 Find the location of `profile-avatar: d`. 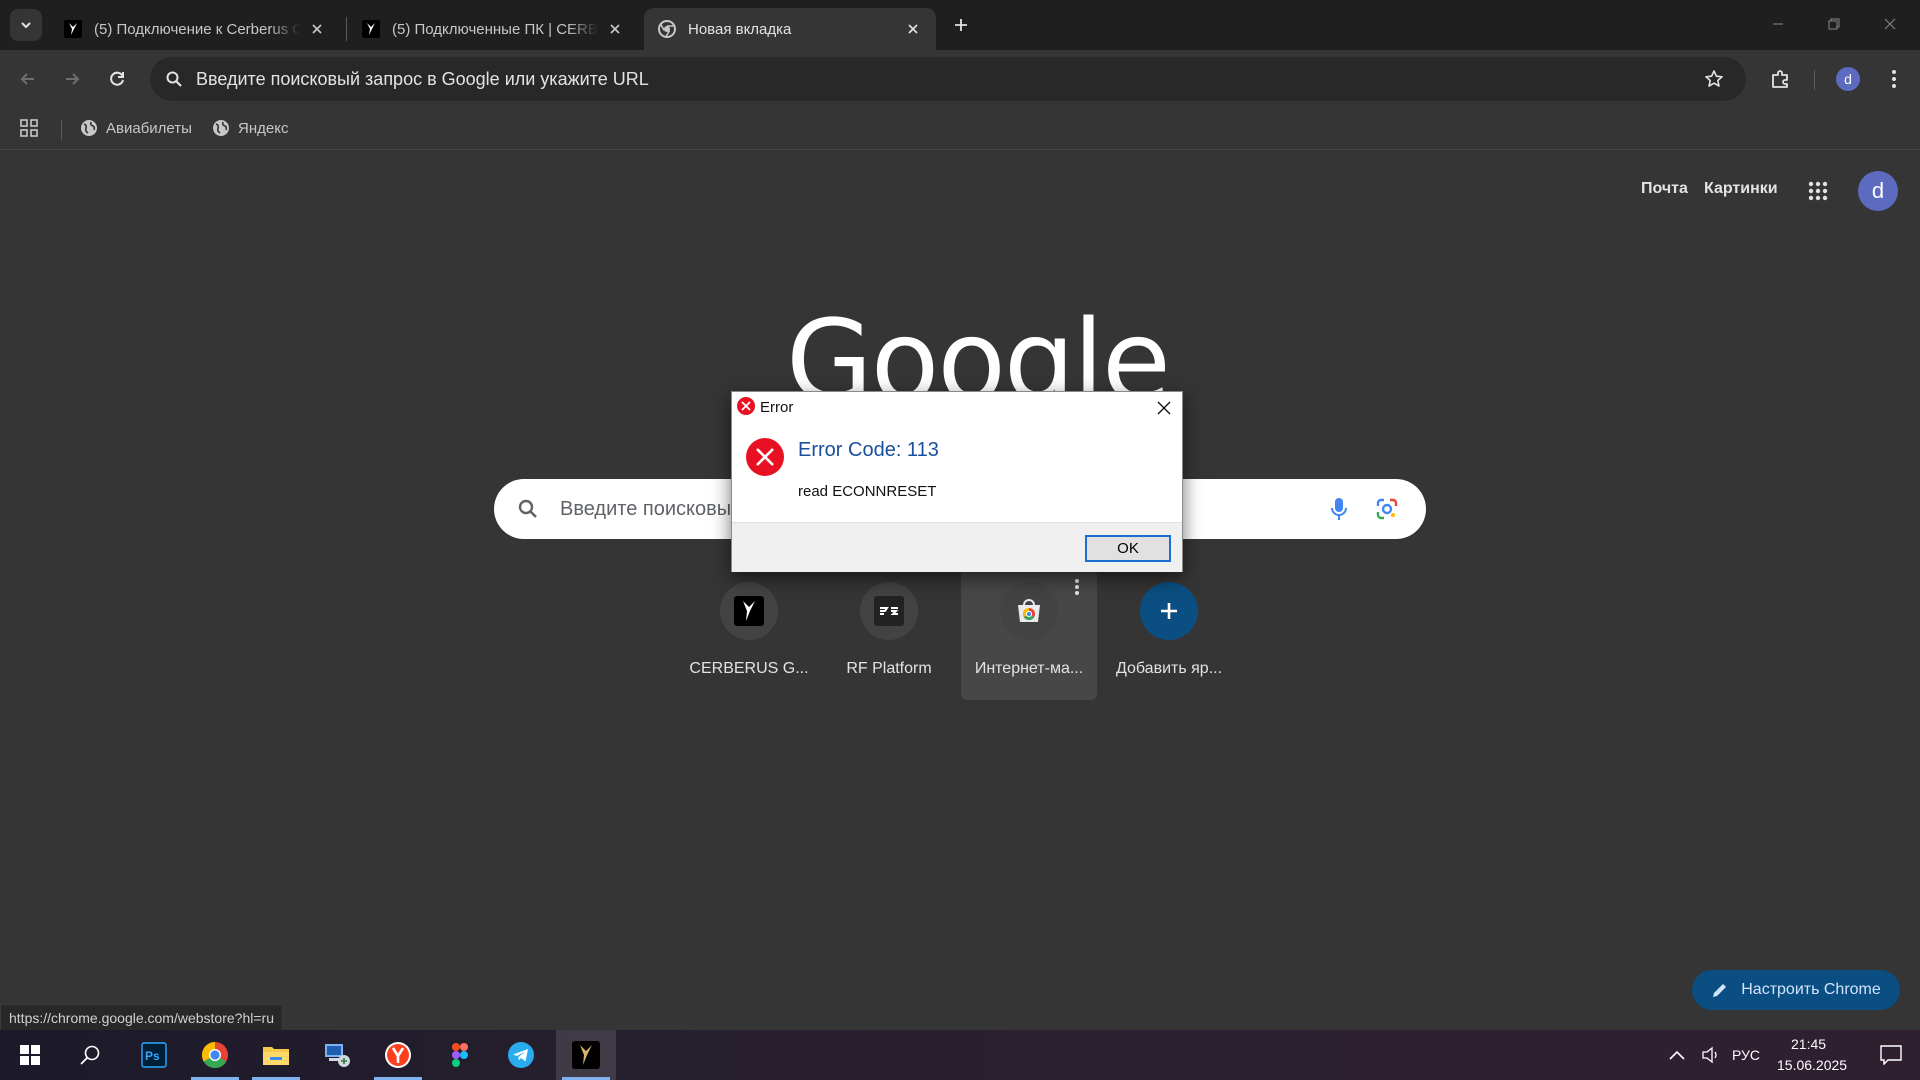

profile-avatar: d is located at coordinates (1848, 79).